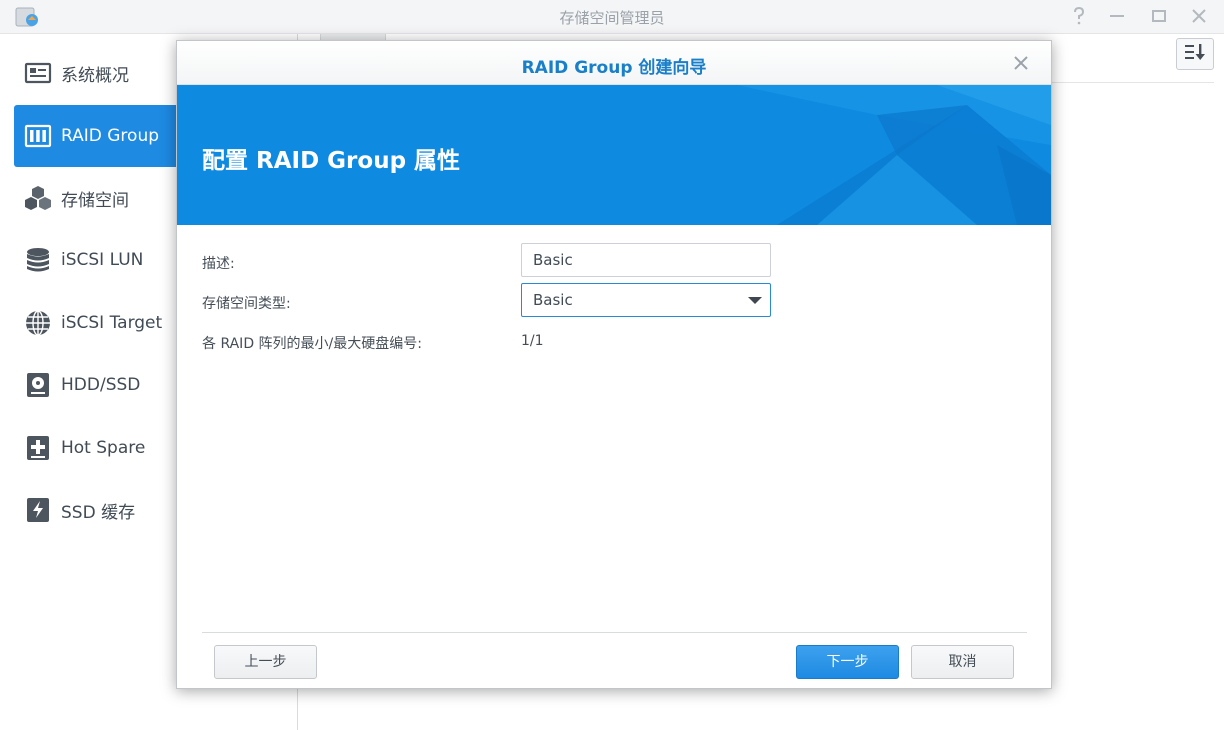  I want to click on sidebar-item-raid-group: RAID Group, so click(99, 136).